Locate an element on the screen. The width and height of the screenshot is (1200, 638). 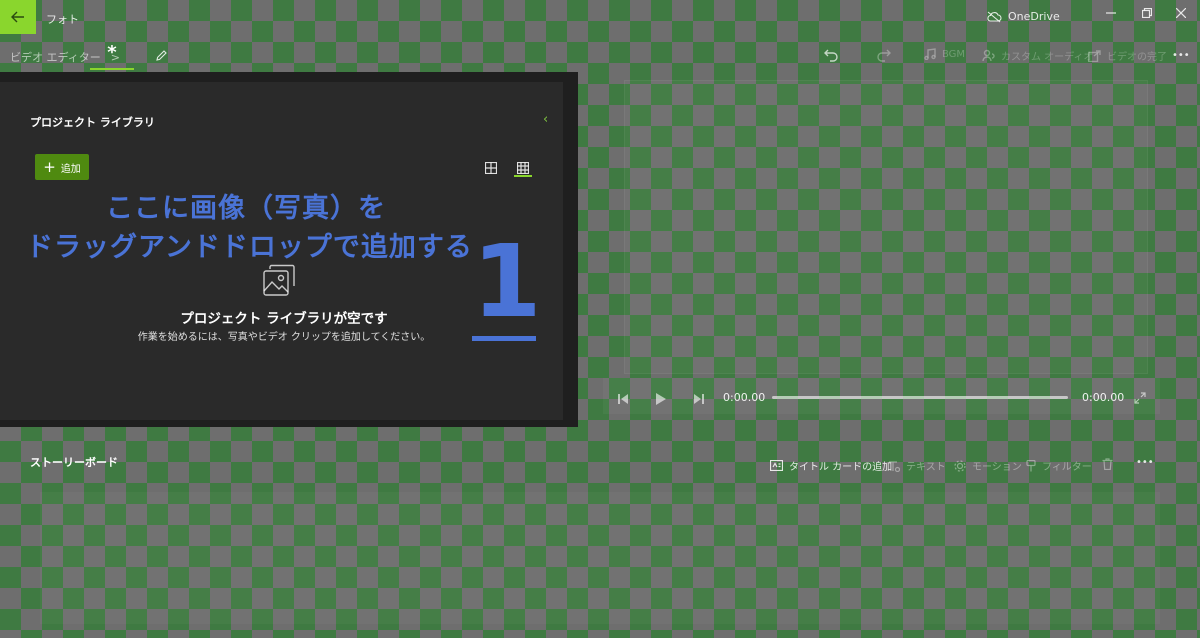
arrow-left-icon is located at coordinates (17, 17).